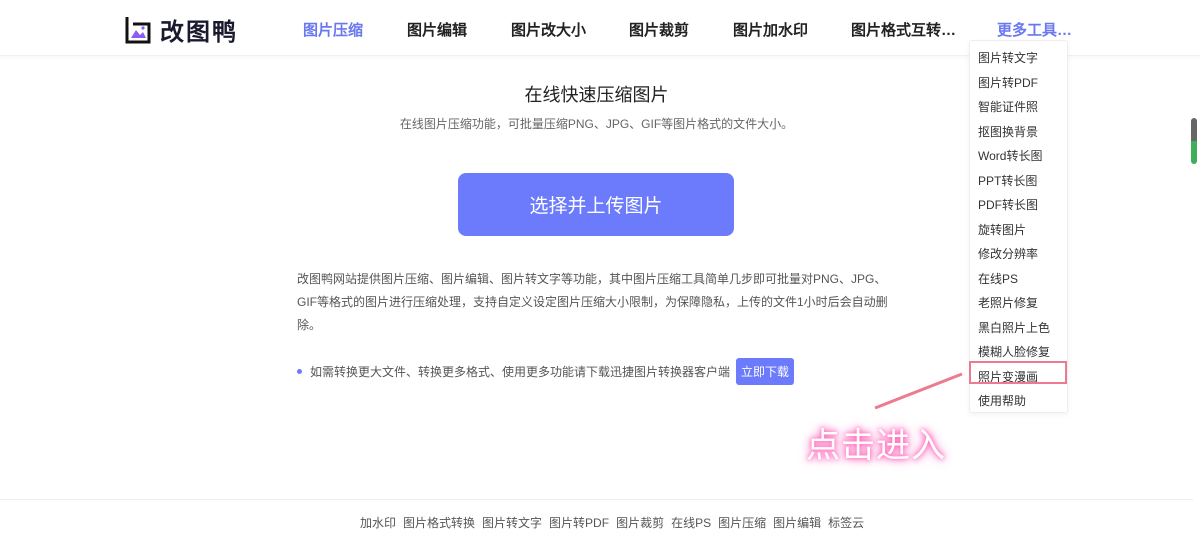 The image size is (1200, 534). Describe the element at coordinates (512, 522) in the screenshot. I see `footer-link: 图片转文字` at that location.